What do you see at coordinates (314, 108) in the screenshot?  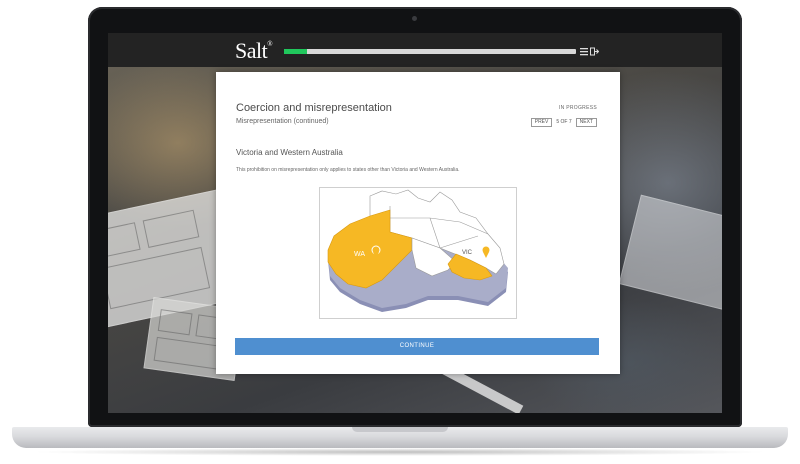 I see `lesson-title: Coercion and misrepresentation` at bounding box center [314, 108].